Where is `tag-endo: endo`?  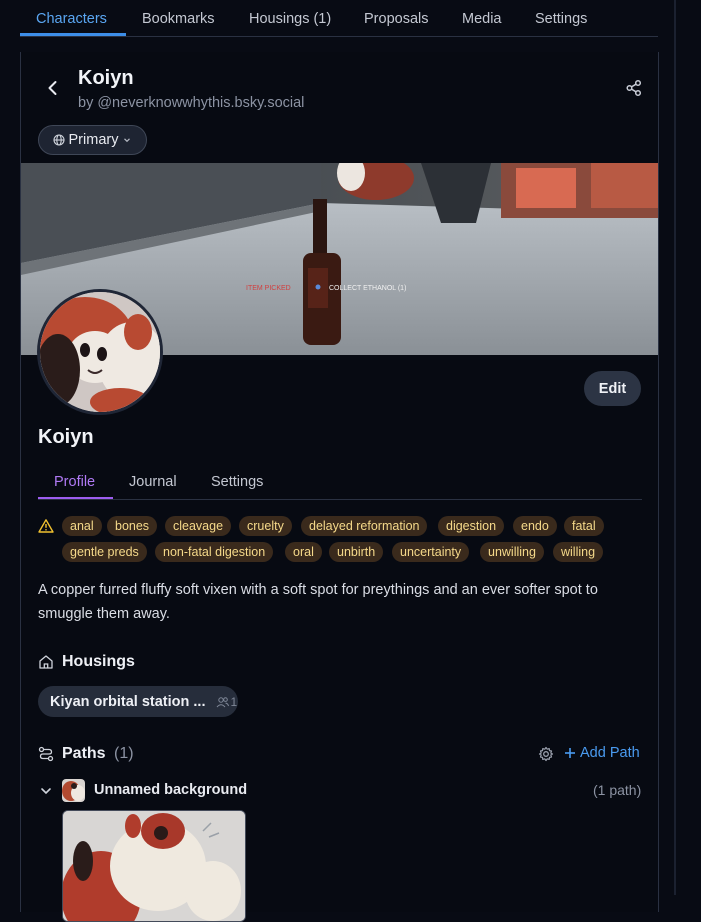
tag-endo: endo is located at coordinates (535, 526).